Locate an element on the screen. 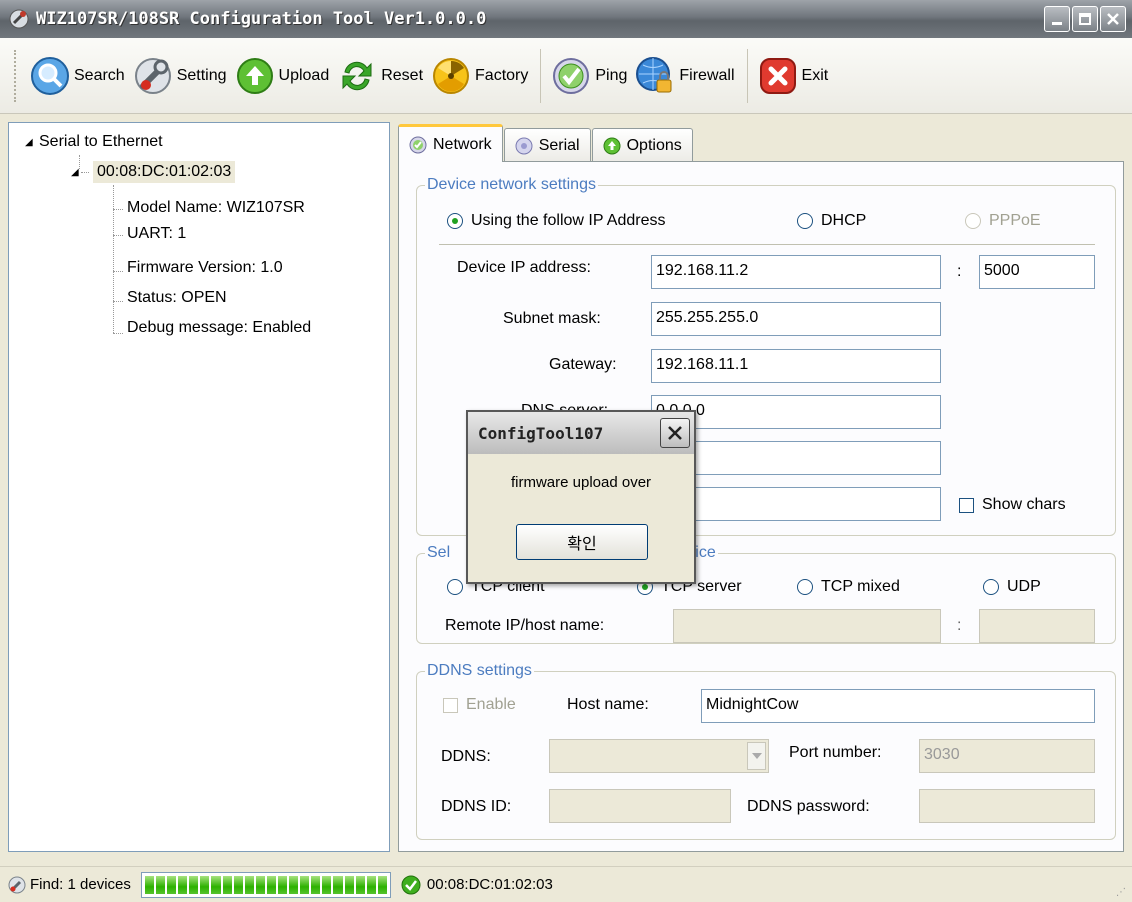  radiation-icon is located at coordinates (451, 75).